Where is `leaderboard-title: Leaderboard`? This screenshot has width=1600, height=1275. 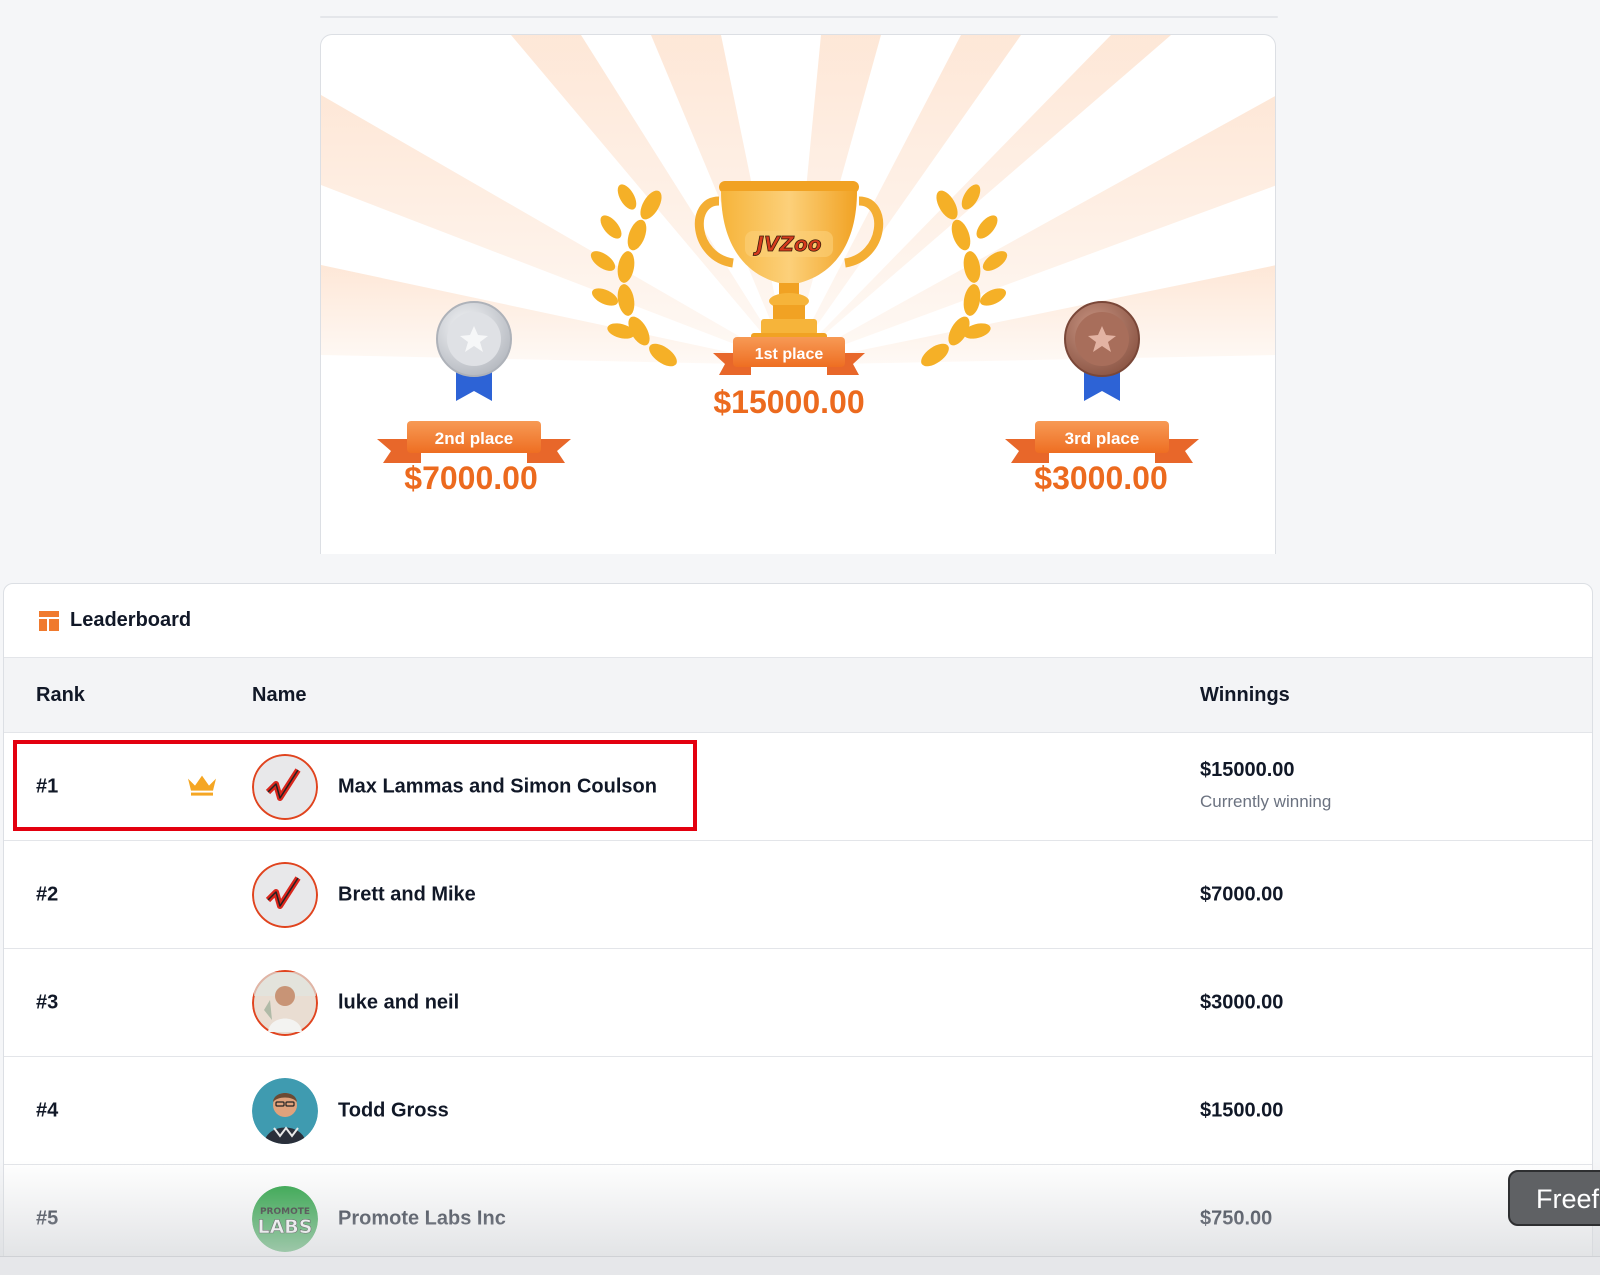 leaderboard-title: Leaderboard is located at coordinates (131, 620).